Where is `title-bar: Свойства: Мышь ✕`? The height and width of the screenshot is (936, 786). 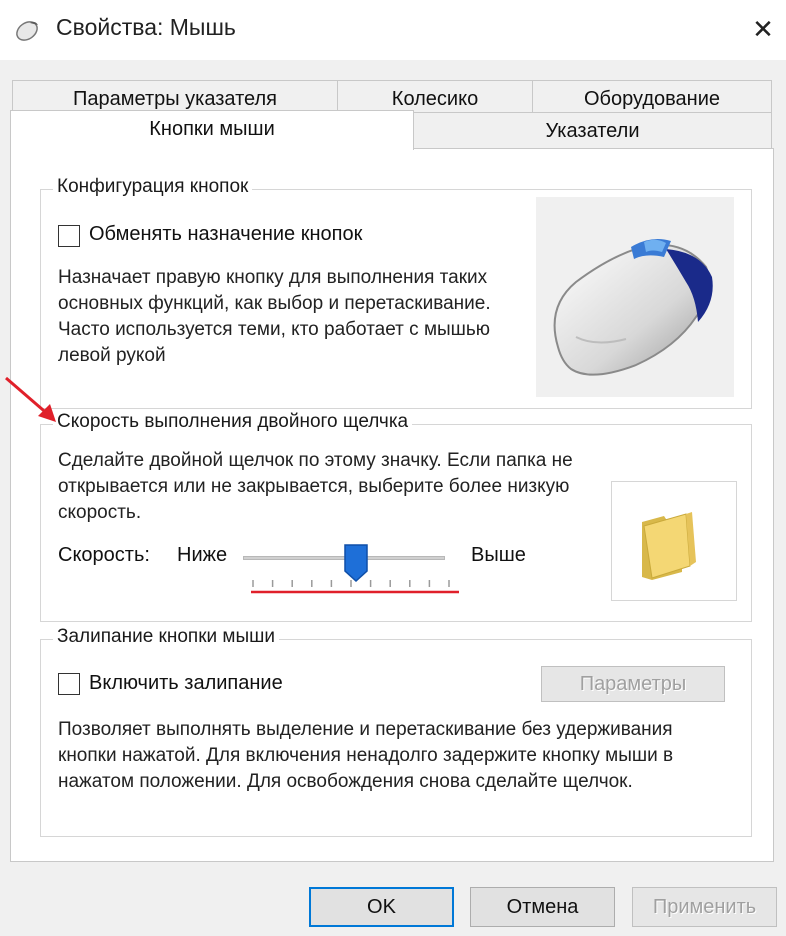 title-bar: Свойства: Мышь ✕ is located at coordinates (393, 30).